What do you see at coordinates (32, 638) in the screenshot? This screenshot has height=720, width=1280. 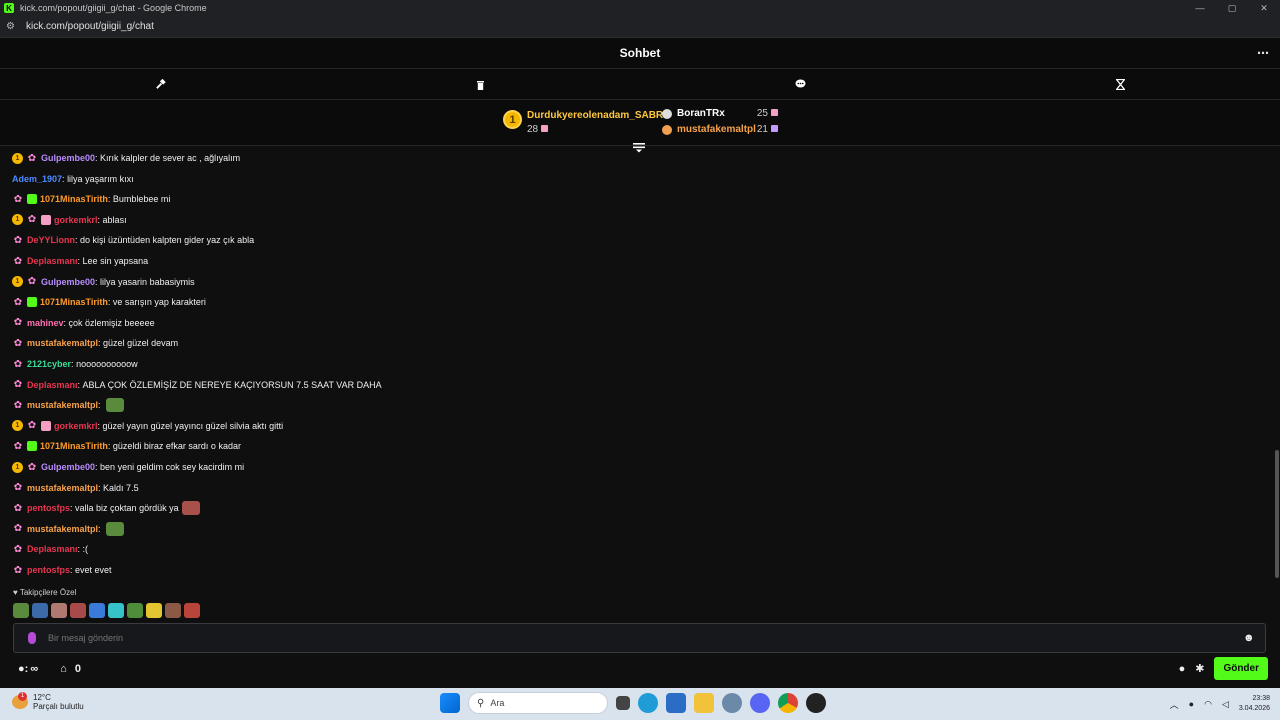 I see `microphone-icon` at bounding box center [32, 638].